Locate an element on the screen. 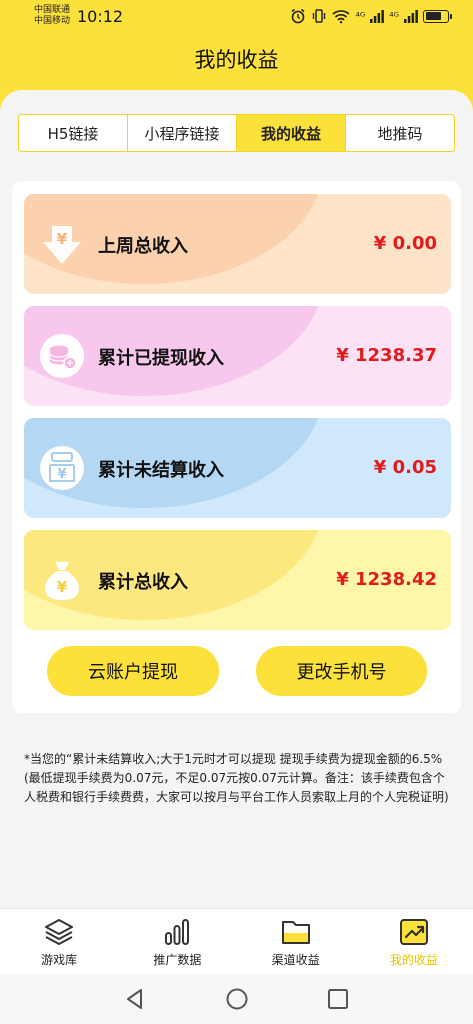 Image resolution: width=473 pixels, height=1024 pixels. bottom-nav: 游戏库 推广数据 渠道收益 我的收益 is located at coordinates (236, 941).